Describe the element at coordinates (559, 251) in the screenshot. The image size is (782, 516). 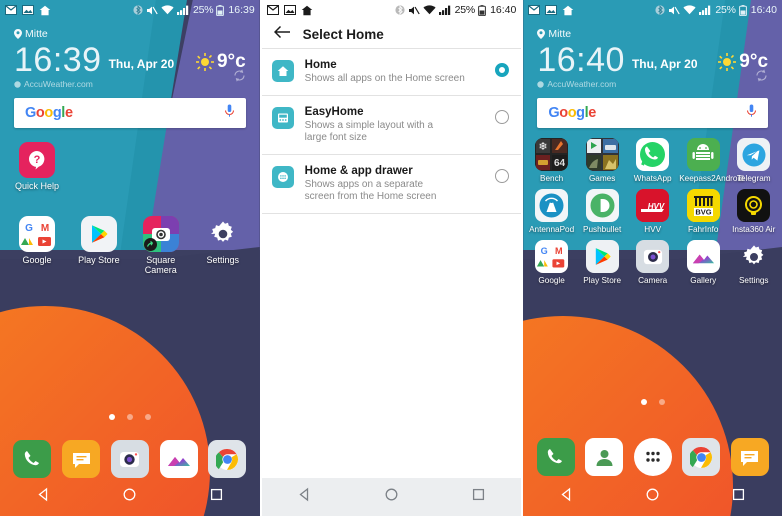
I see `svg-text: M` at that location.